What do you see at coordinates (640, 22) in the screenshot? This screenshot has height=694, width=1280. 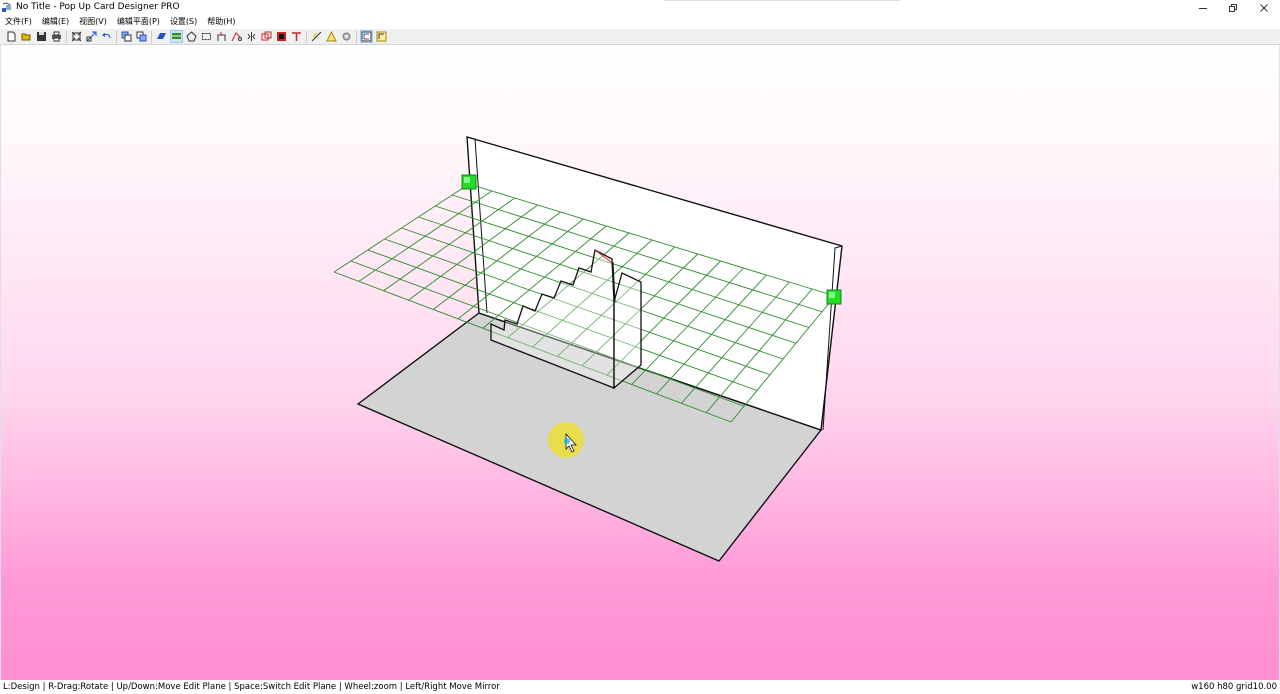 I see `menu-bar: 文件(F) 编辑(E) 视图(V) 编辑平面(P) 设置(S) 帮助(H)` at bounding box center [640, 22].